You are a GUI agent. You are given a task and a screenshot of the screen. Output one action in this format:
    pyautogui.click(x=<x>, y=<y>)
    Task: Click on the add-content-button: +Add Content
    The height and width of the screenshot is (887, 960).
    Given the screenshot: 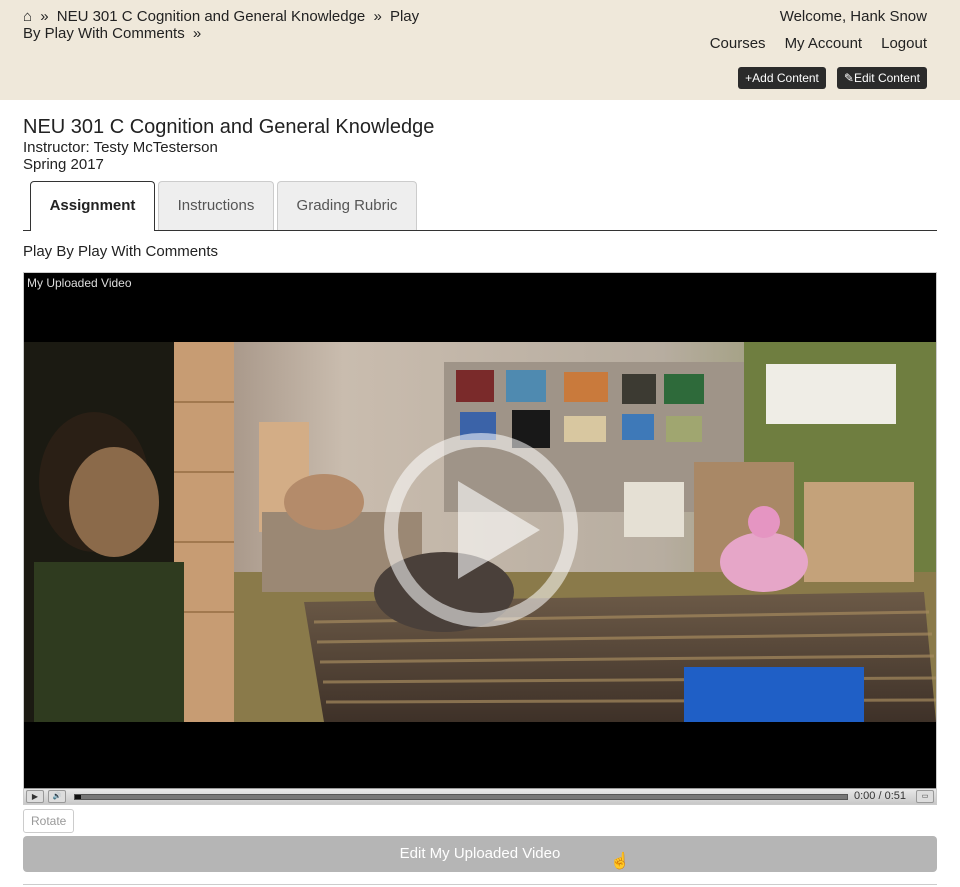 What is the action you would take?
    pyautogui.click(x=782, y=78)
    